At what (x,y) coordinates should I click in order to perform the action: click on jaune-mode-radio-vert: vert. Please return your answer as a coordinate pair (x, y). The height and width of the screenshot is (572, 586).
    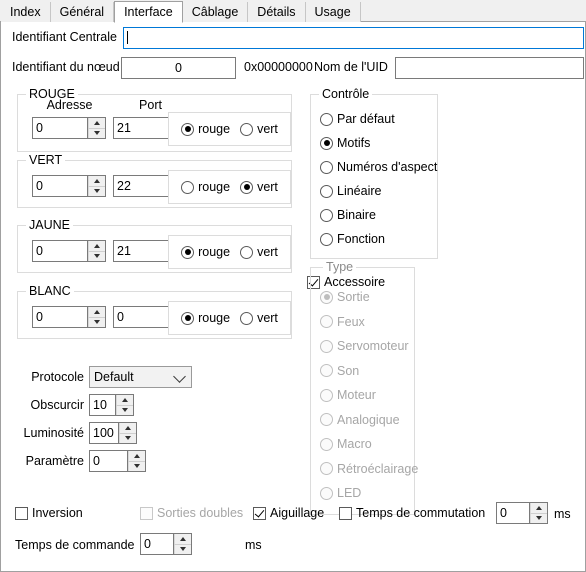
    Looking at the image, I should click on (259, 252).